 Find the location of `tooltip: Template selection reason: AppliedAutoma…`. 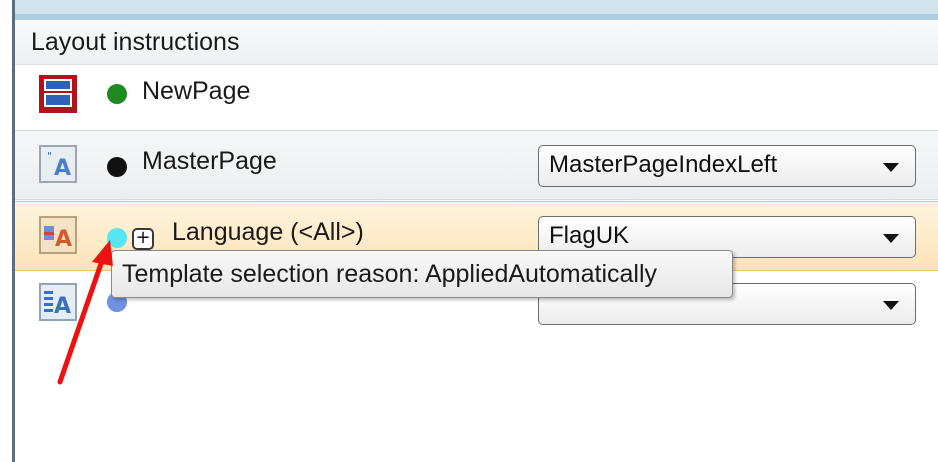

tooltip: Template selection reason: AppliedAutoma… is located at coordinates (422, 274).